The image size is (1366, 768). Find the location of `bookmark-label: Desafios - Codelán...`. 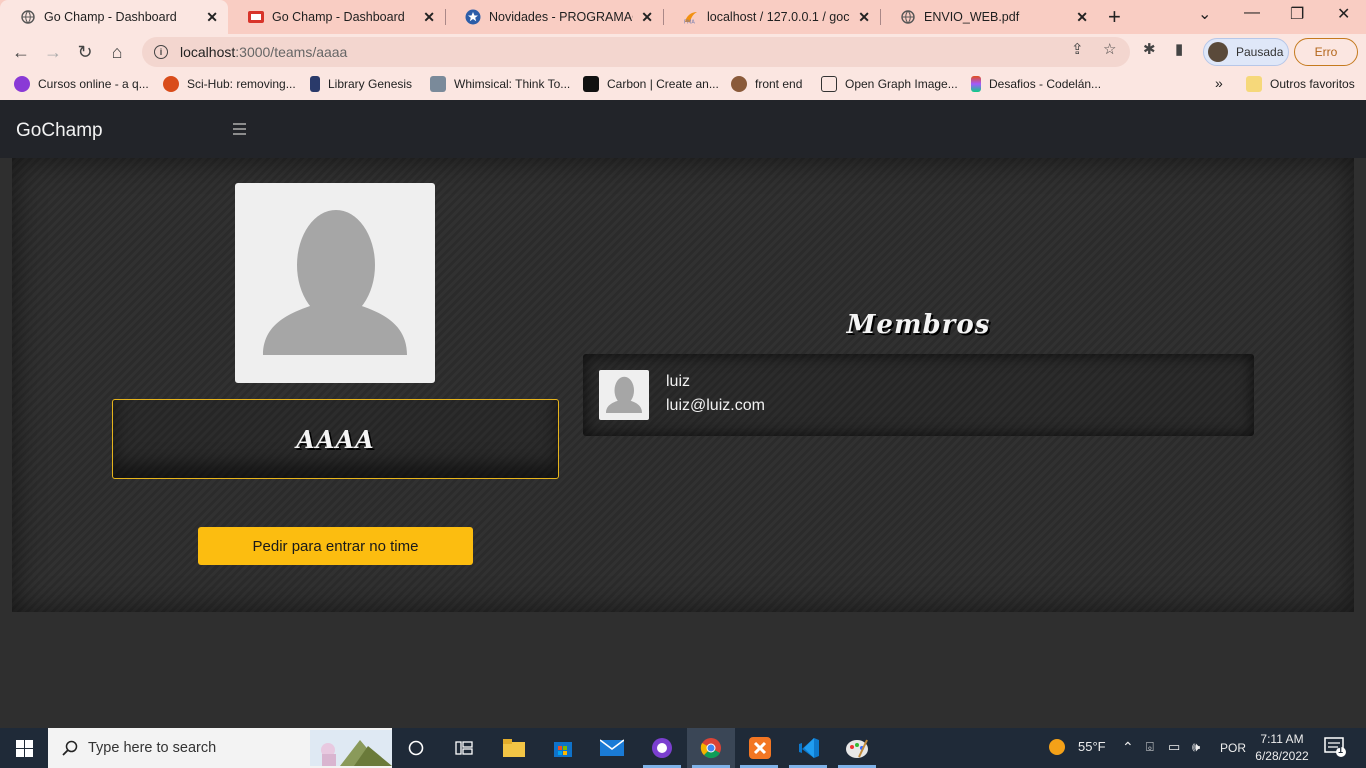

bookmark-label: Desafios - Codelán... is located at coordinates (1045, 84).